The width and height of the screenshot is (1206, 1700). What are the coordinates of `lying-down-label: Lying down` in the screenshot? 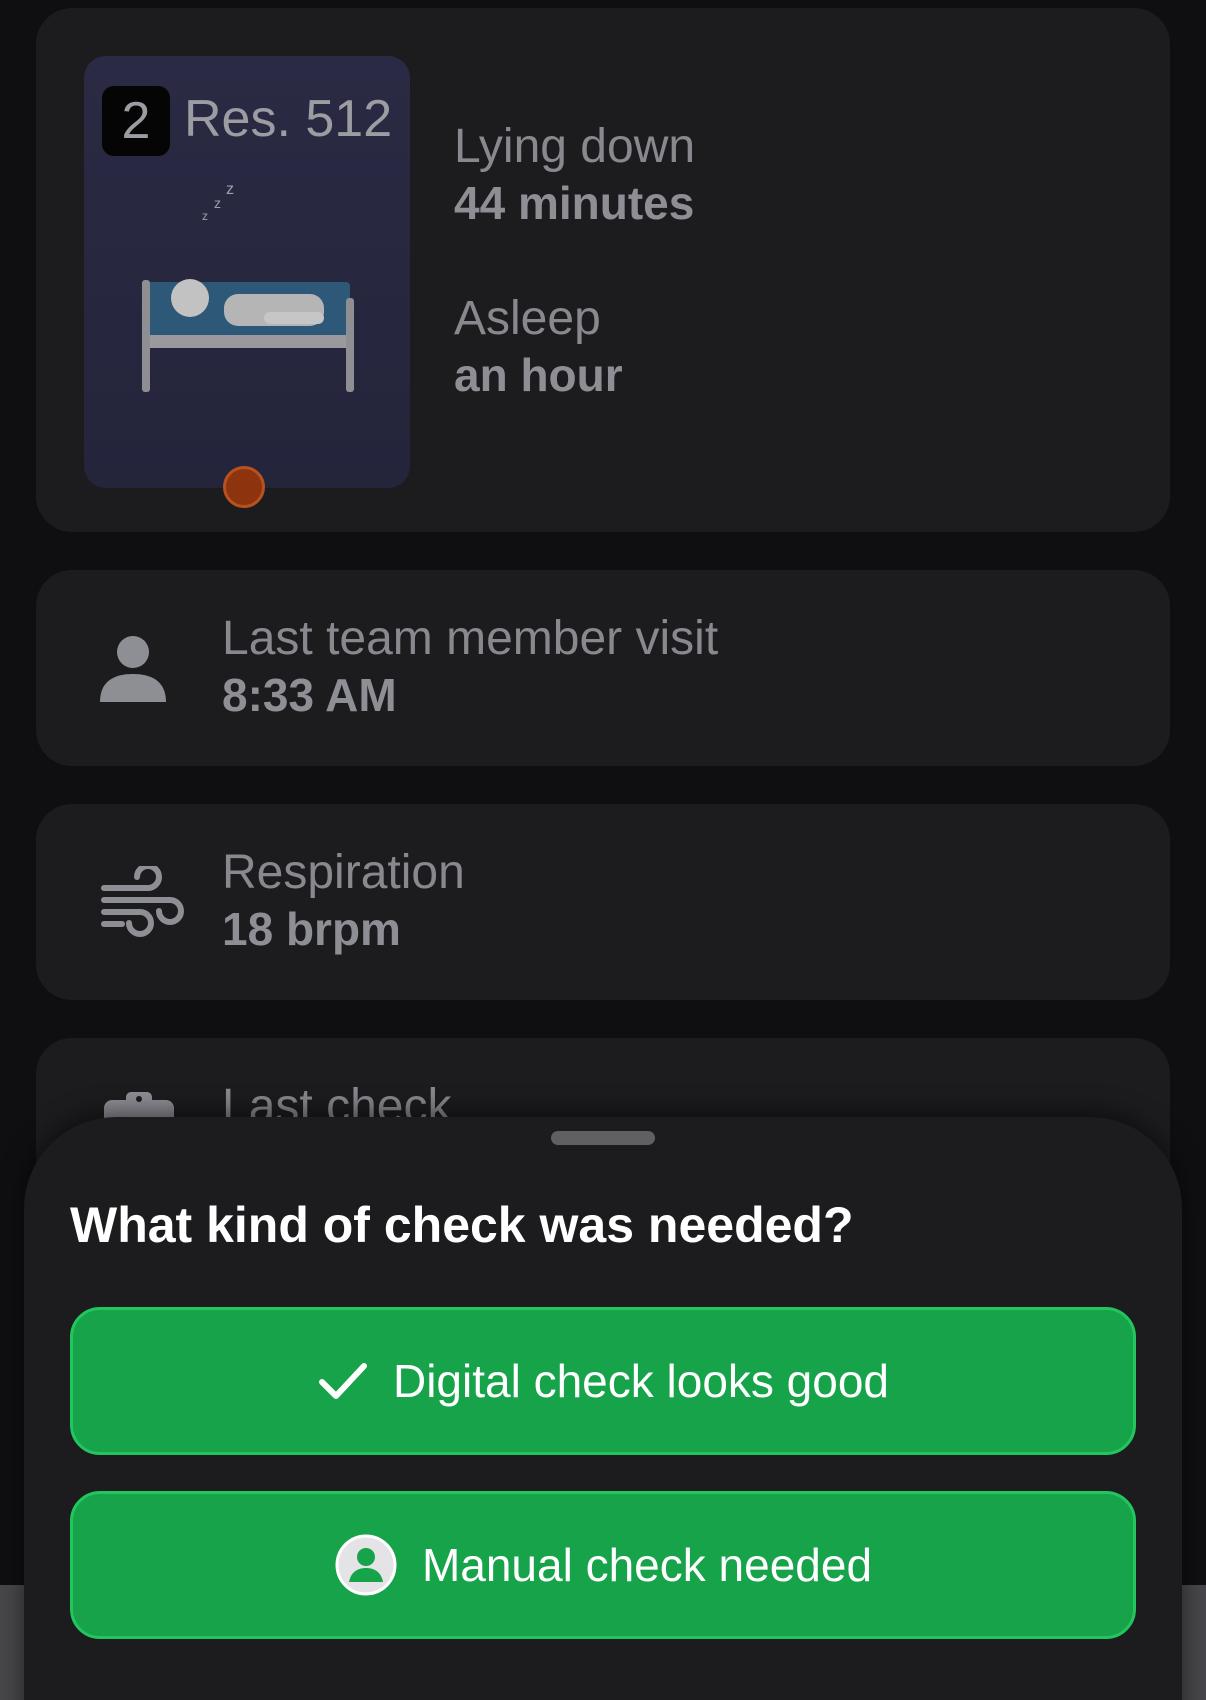 It's located at (575, 146).